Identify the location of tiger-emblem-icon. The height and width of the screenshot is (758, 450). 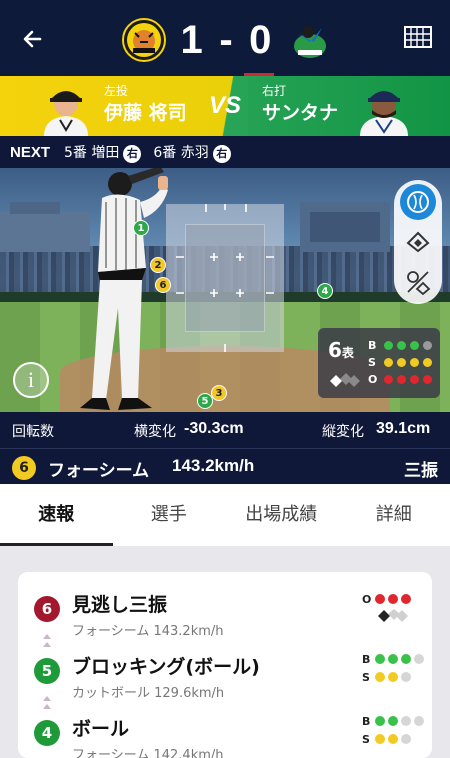
(144, 40).